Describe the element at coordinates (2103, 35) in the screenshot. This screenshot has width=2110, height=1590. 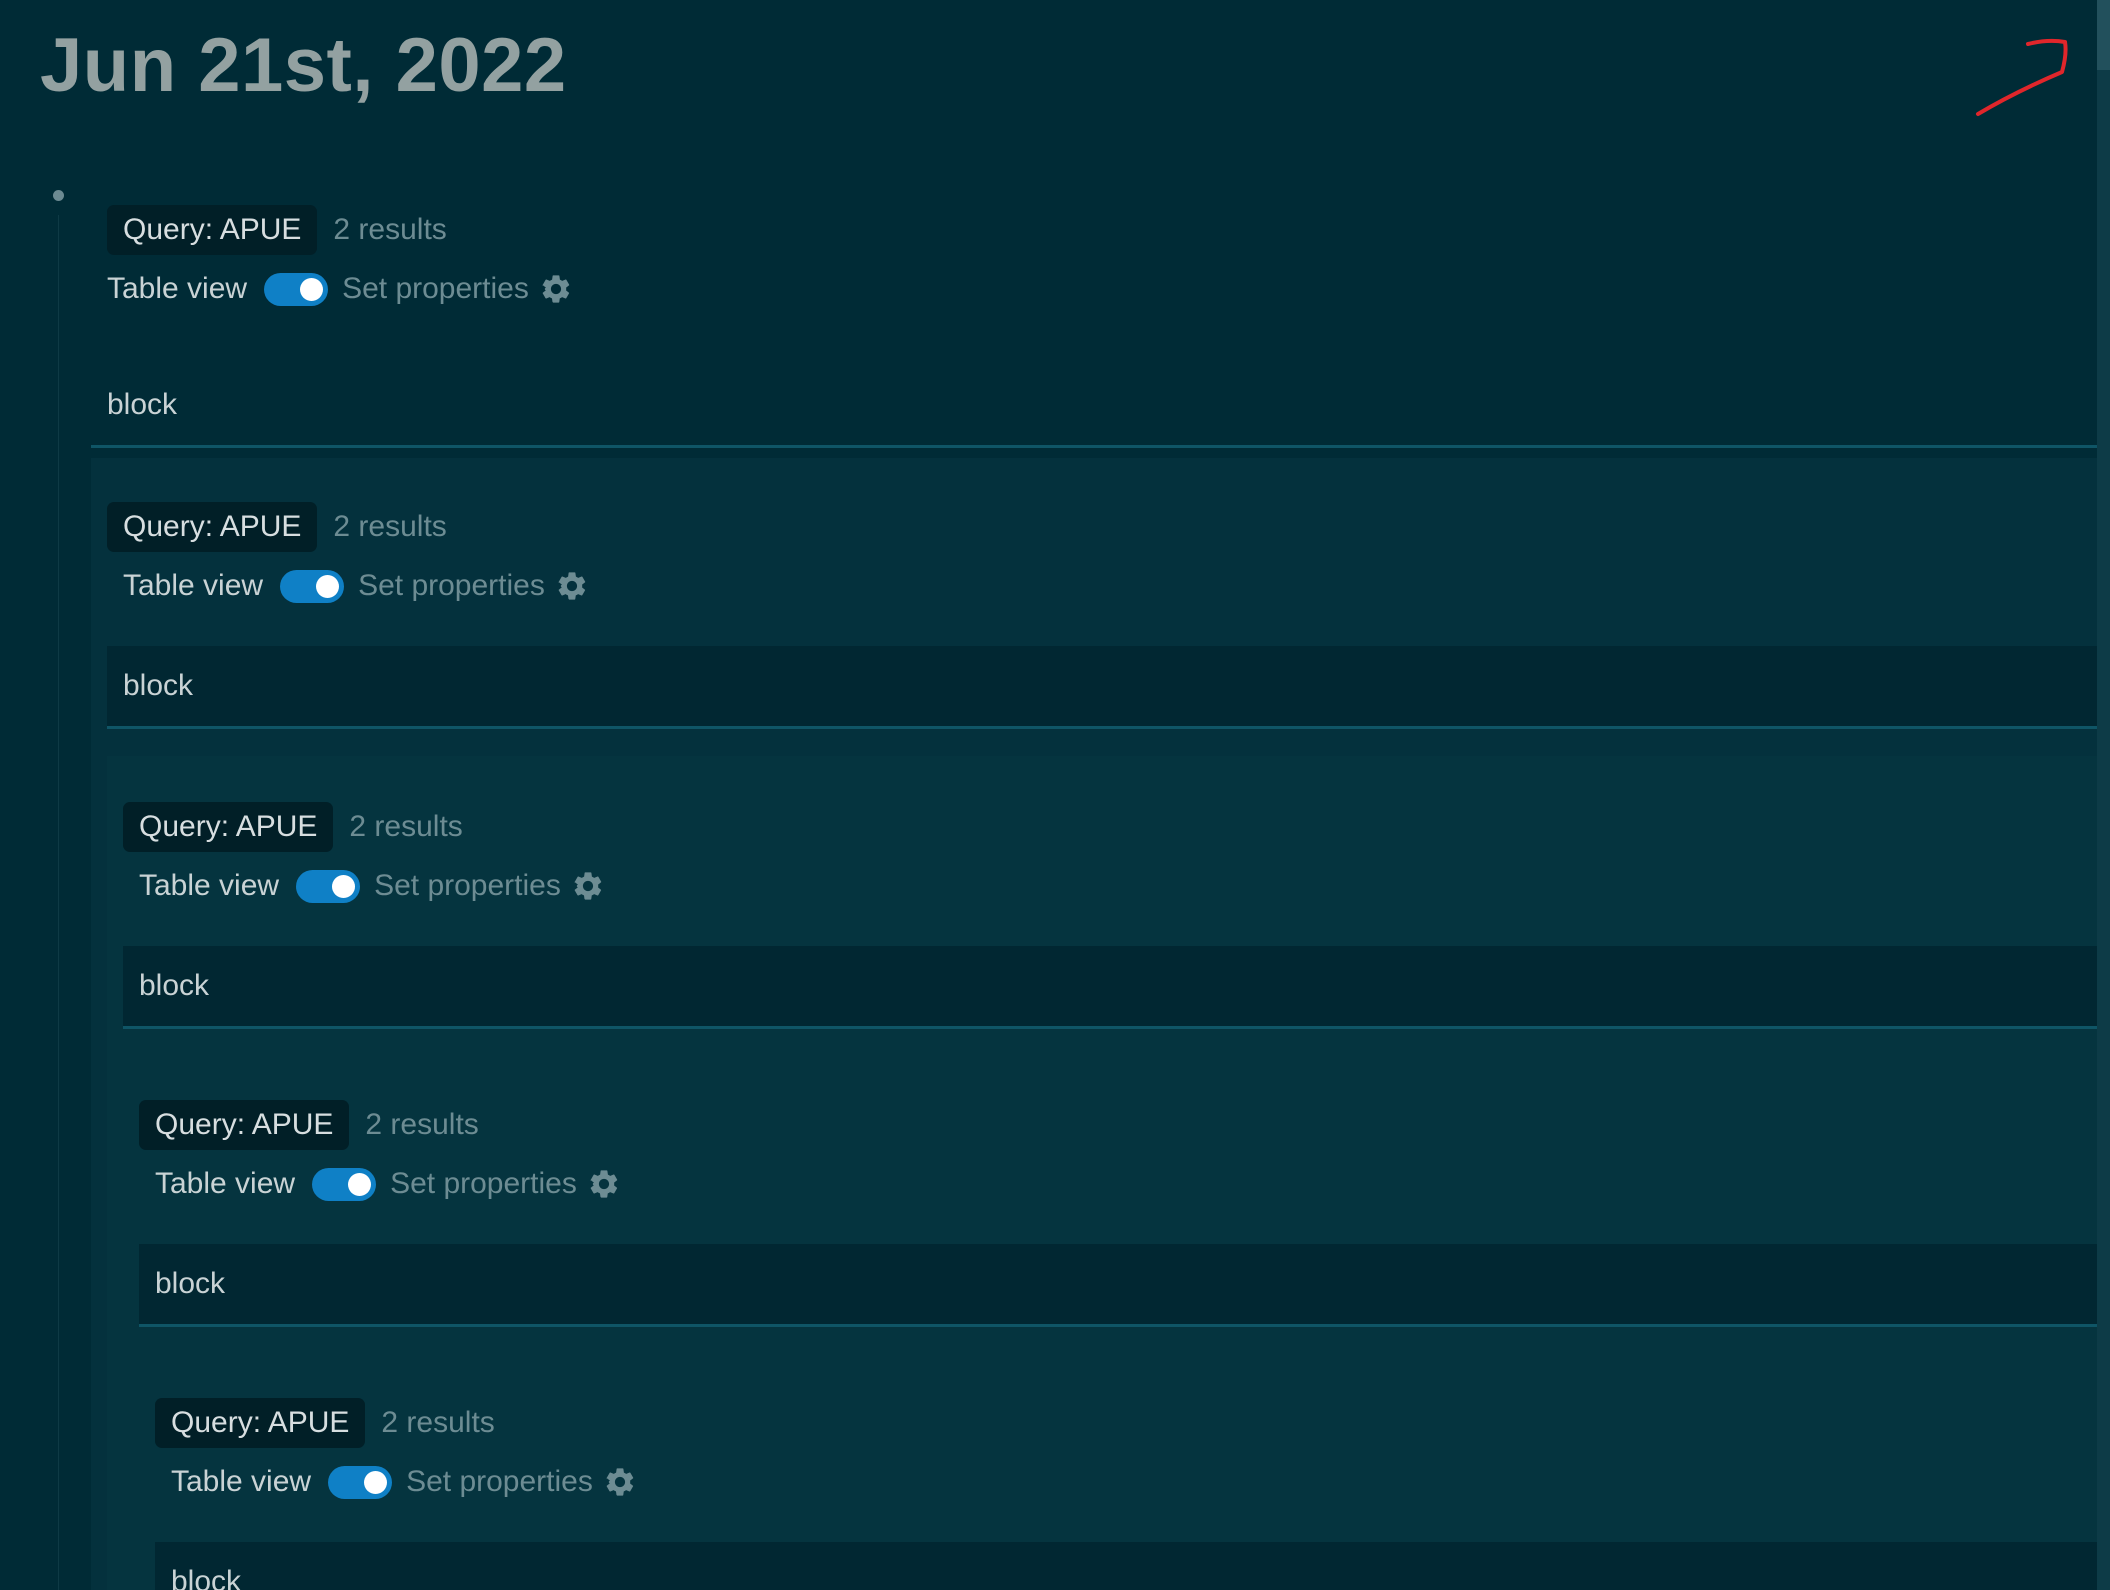
I see `scrollbar-thumb` at that location.